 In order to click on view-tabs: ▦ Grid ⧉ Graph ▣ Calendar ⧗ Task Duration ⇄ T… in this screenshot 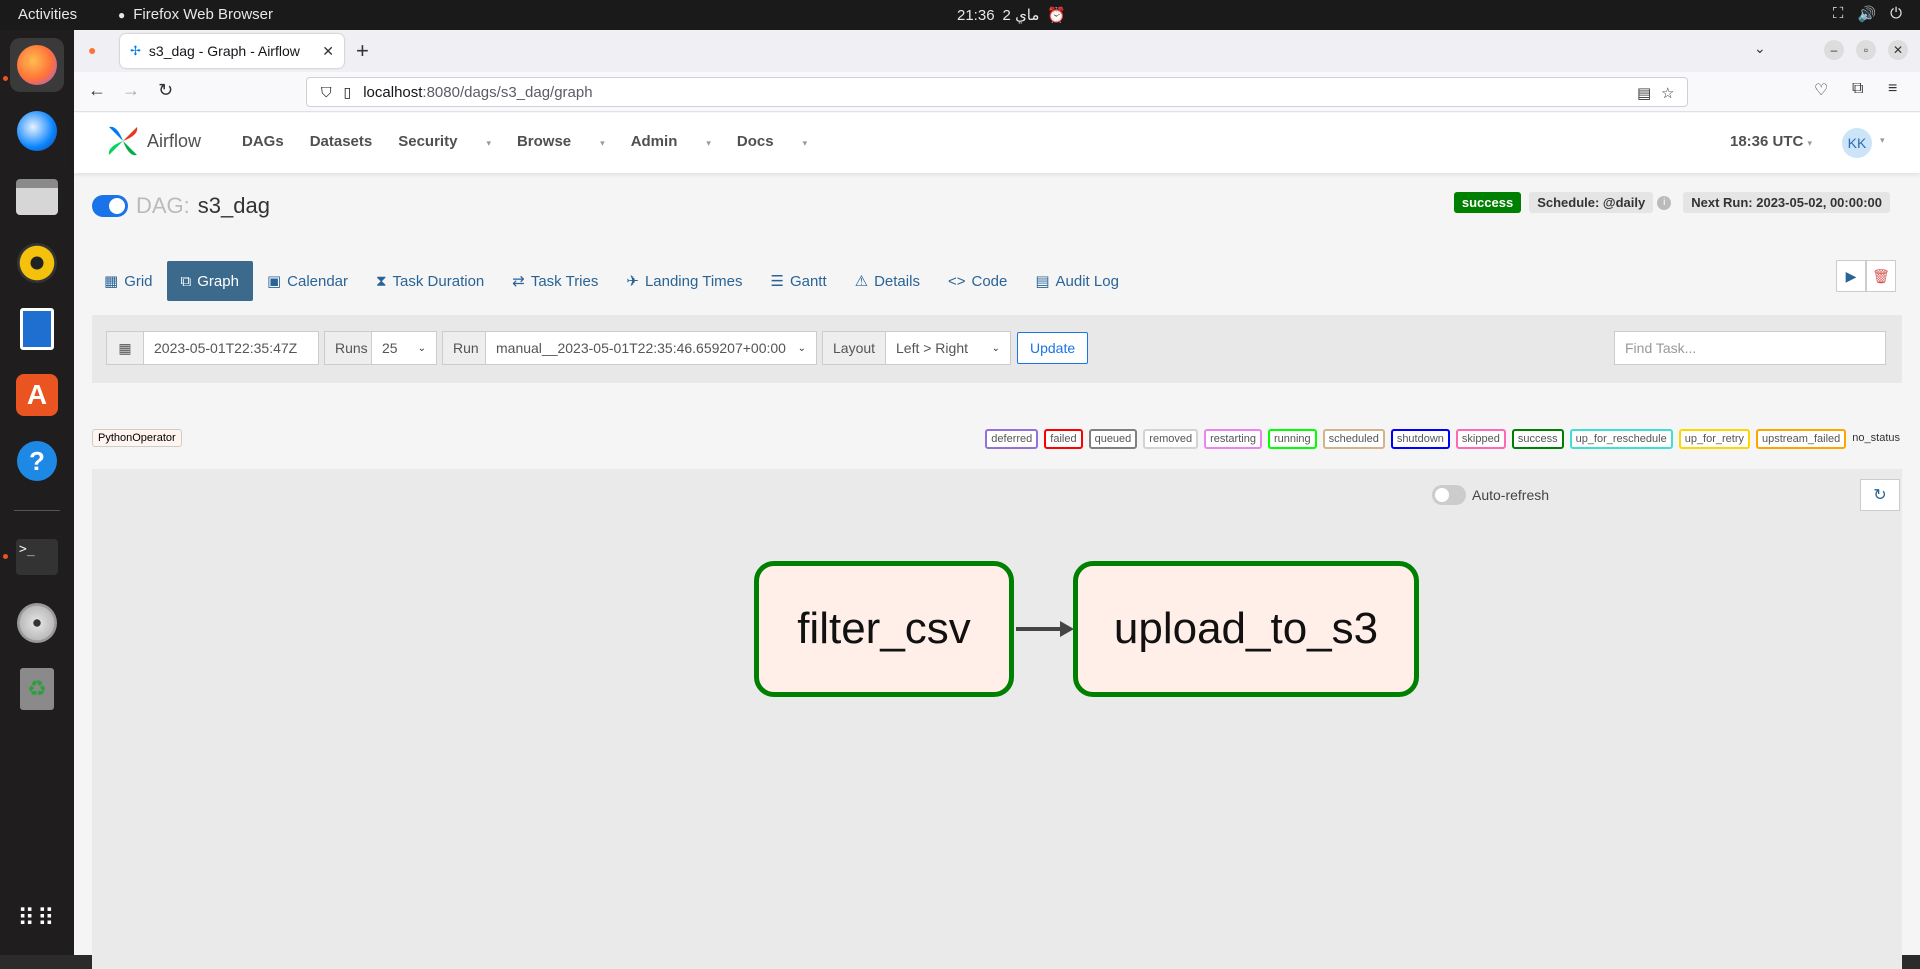, I will do `click(611, 281)`.